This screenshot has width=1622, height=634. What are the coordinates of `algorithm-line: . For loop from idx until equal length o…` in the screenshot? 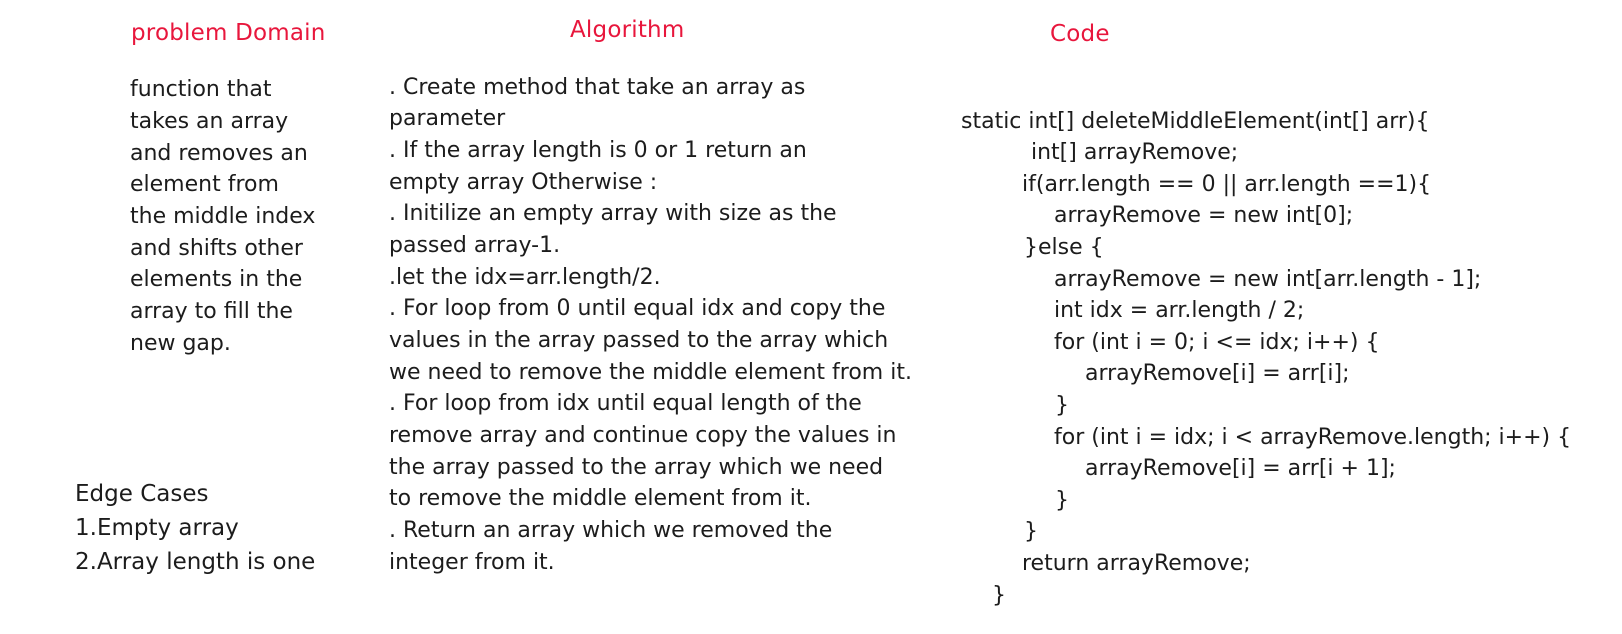 It's located at (625, 403).